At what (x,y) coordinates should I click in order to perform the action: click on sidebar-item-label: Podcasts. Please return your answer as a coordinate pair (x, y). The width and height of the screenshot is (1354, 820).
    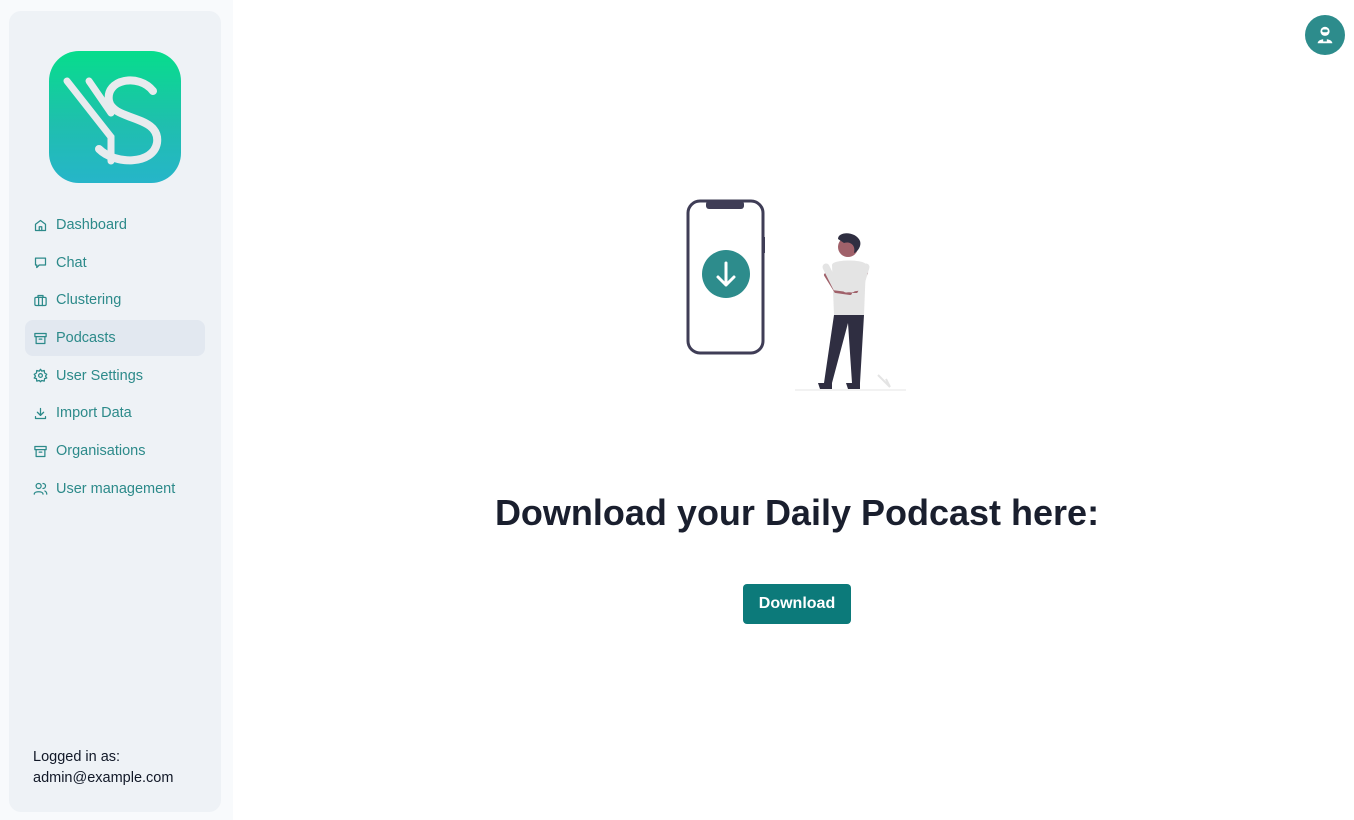
    Looking at the image, I should click on (86, 338).